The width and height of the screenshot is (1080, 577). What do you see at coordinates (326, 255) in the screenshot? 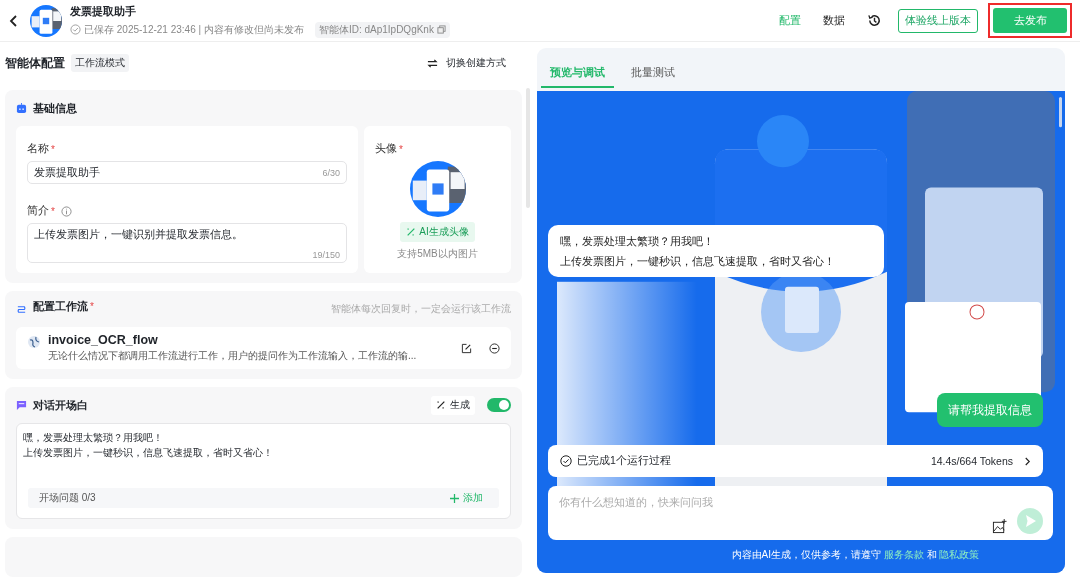
I see `char-count: 19/150` at bounding box center [326, 255].